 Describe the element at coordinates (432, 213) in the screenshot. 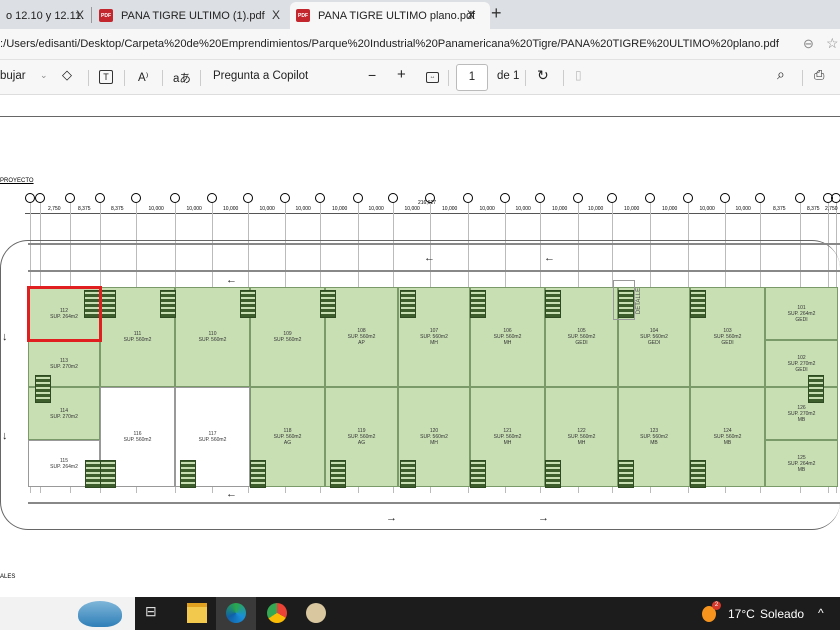

I see `dimension-line` at that location.